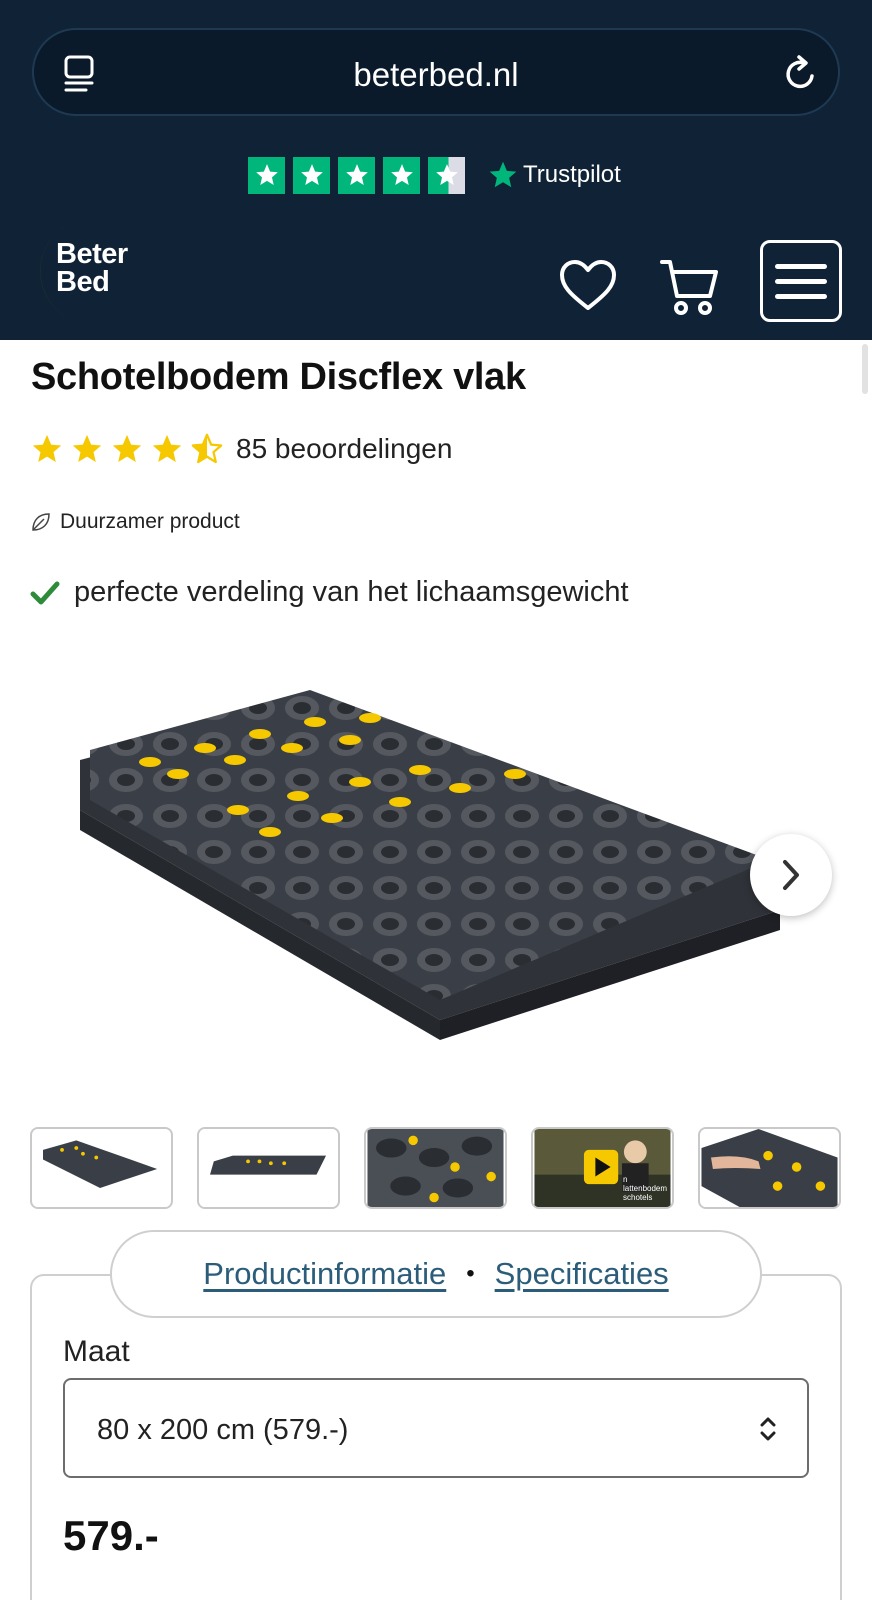 Image resolution: width=872 pixels, height=1600 pixels. Describe the element at coordinates (690, 287) in the screenshot. I see `cart-icon` at that location.